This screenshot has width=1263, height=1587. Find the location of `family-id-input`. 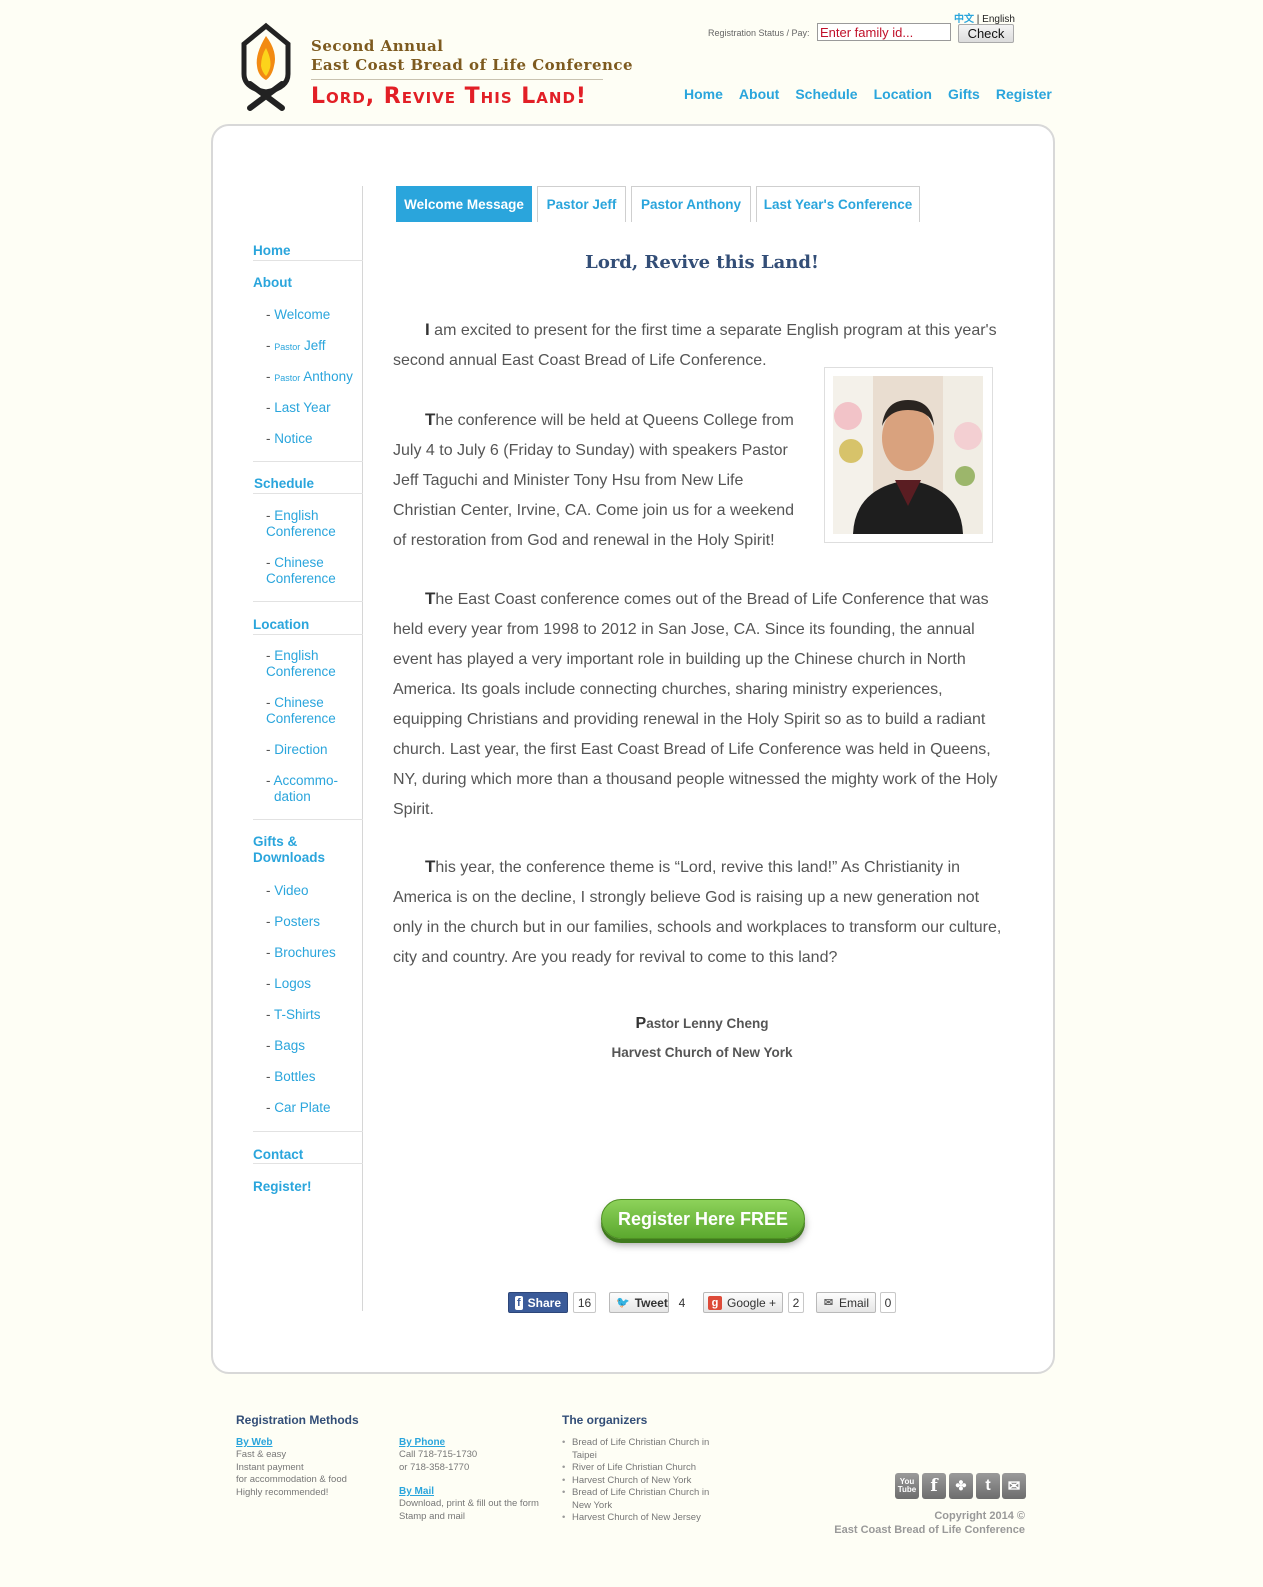

family-id-input is located at coordinates (884, 32).